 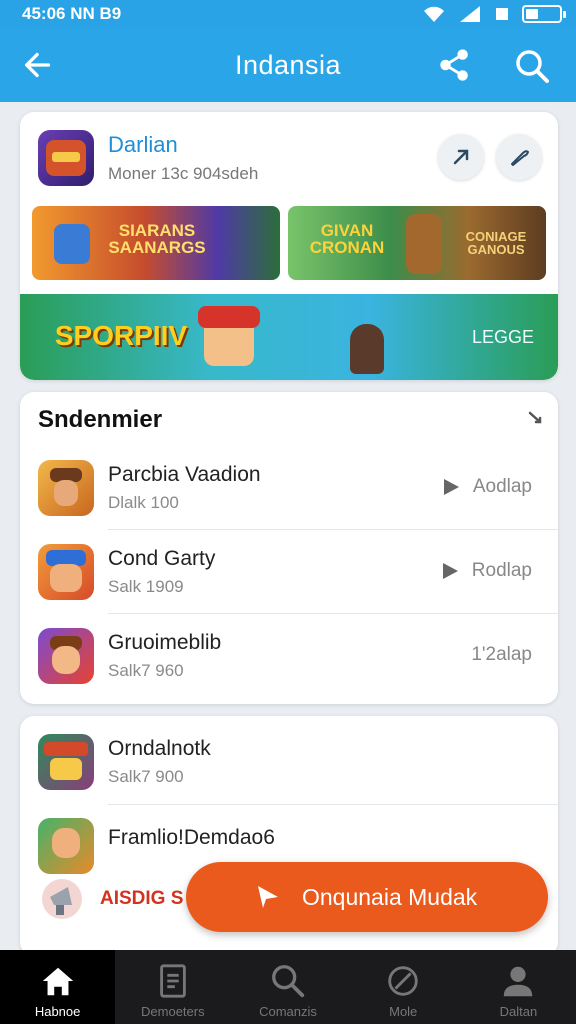 I want to click on section-title: Sndenmier, so click(x=100, y=419).